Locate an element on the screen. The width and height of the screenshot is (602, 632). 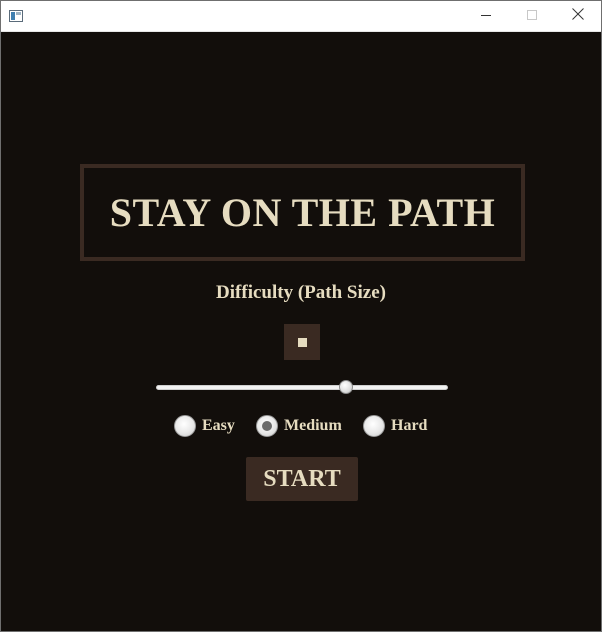
close-button is located at coordinates (578, 16).